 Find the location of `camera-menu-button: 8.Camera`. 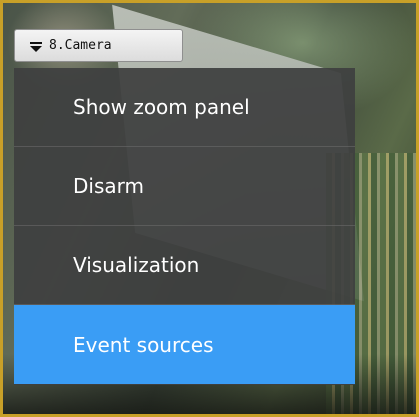

camera-menu-button: 8.Camera is located at coordinates (98, 45).